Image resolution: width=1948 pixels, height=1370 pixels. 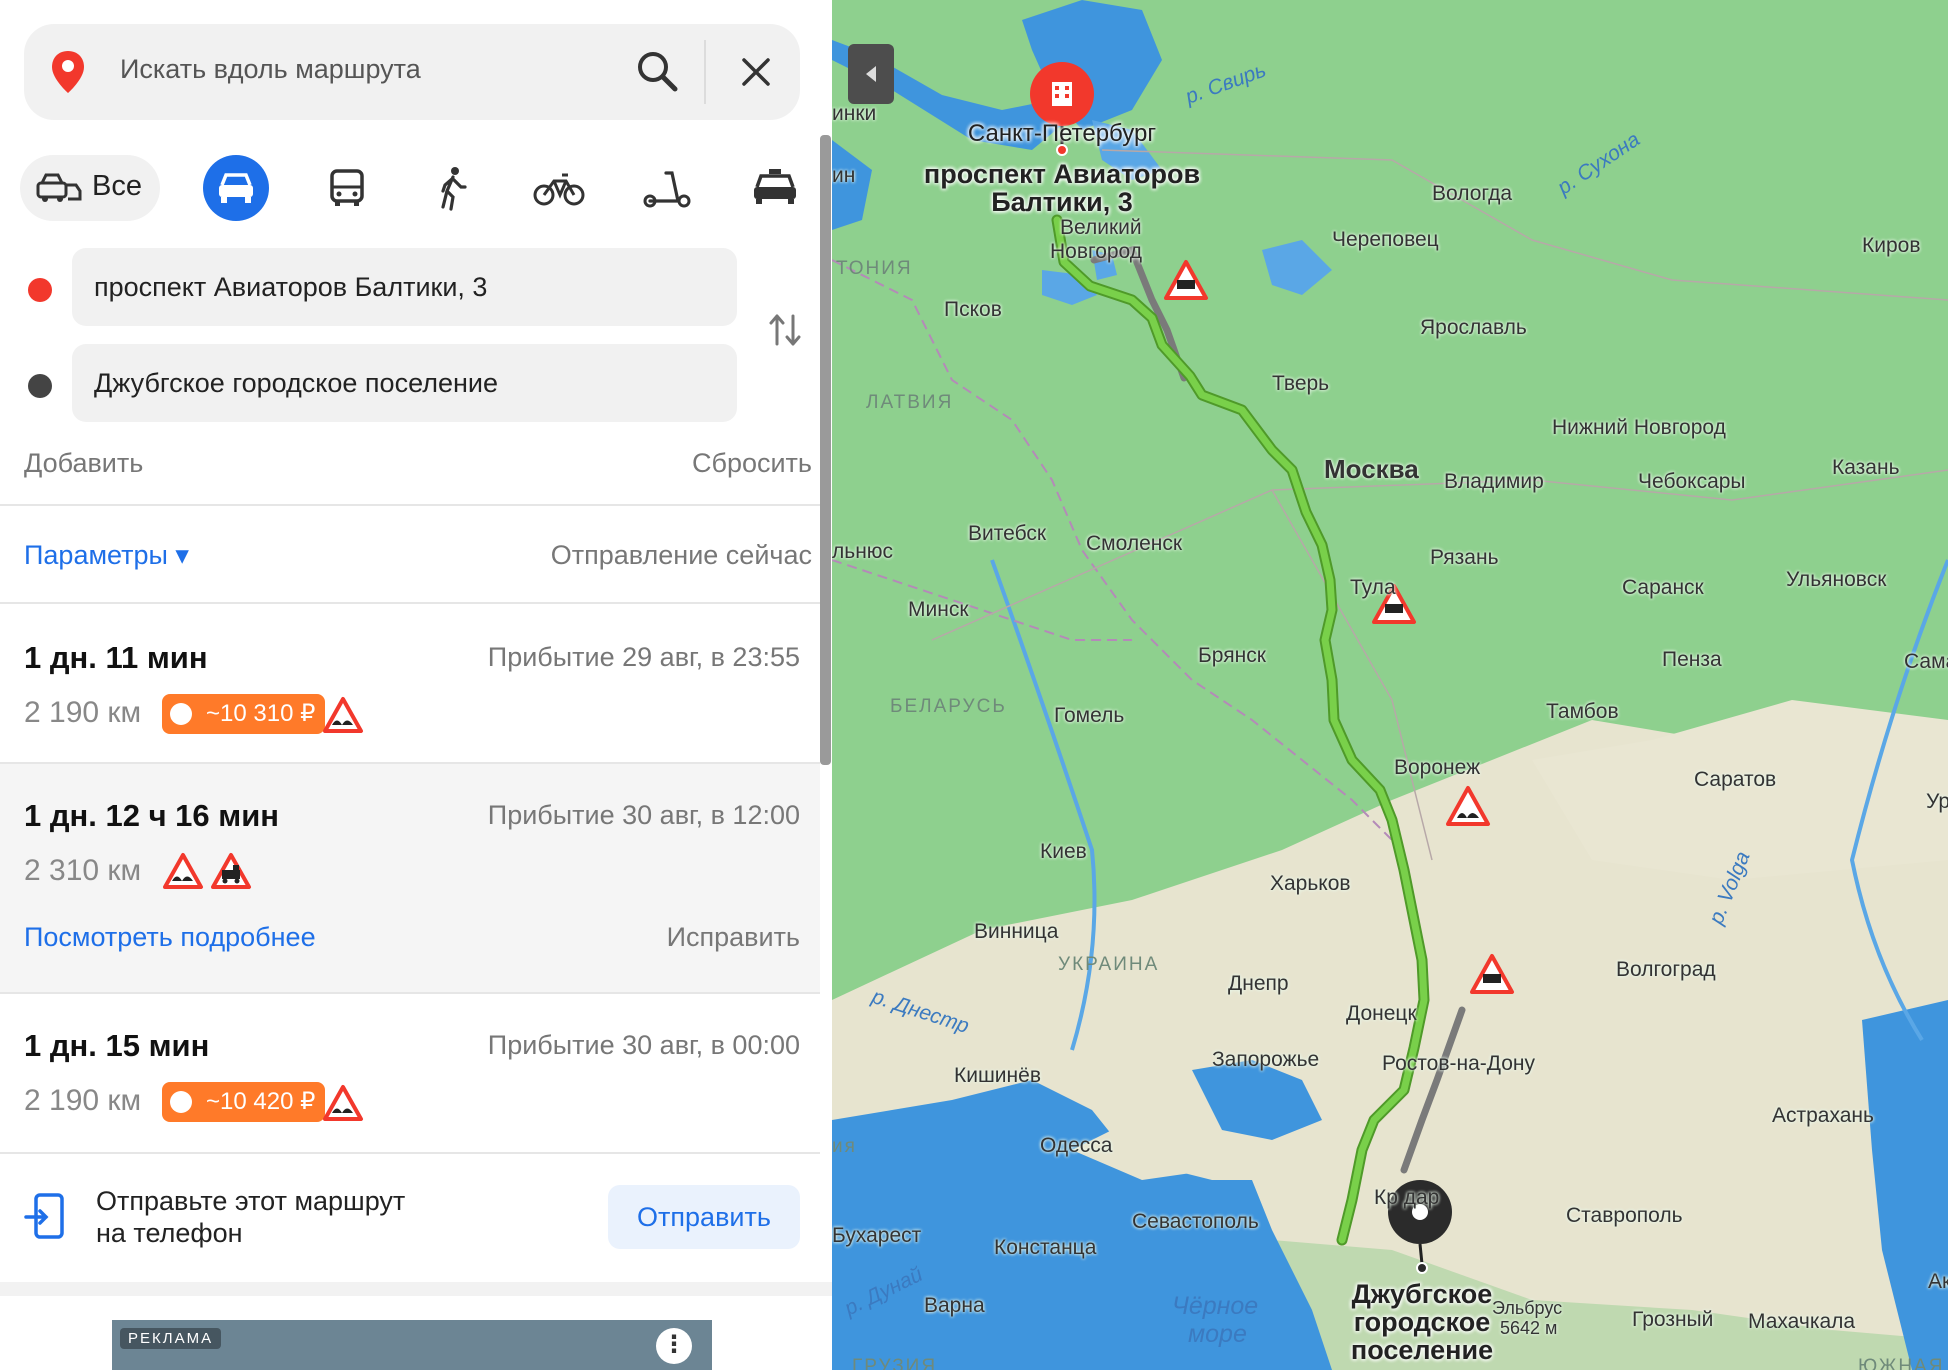 I want to click on city-label: Махачкала, so click(x=1802, y=1321).